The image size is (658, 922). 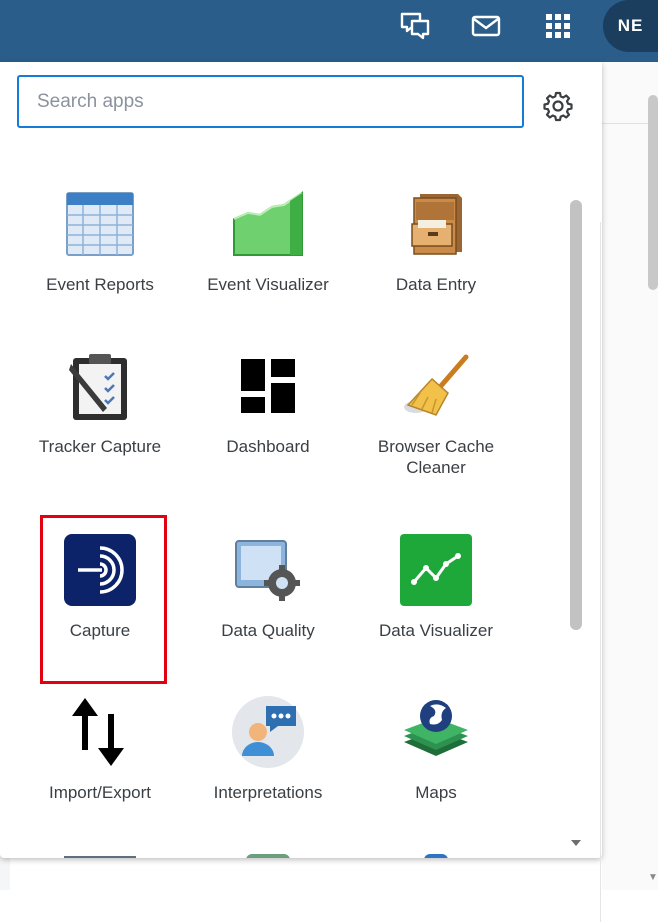 What do you see at coordinates (653, 192) in the screenshot?
I see `page-scrollbar` at bounding box center [653, 192].